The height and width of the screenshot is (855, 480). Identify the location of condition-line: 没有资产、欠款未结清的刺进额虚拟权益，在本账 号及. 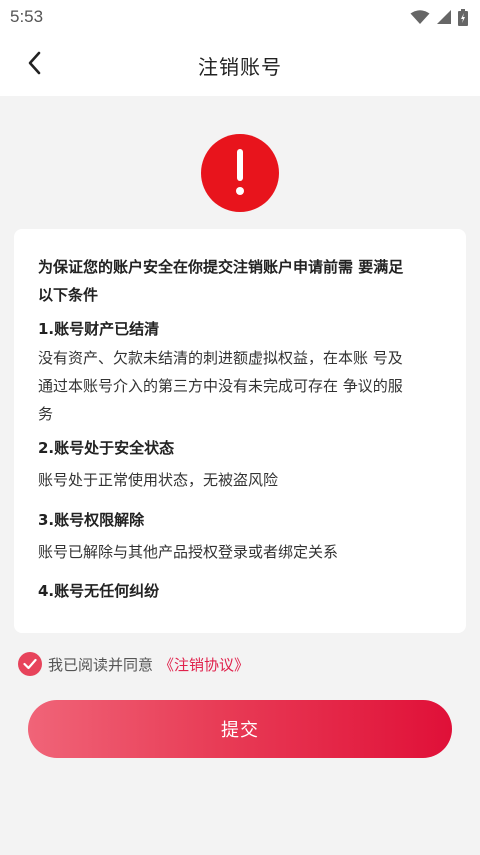
(220, 358).